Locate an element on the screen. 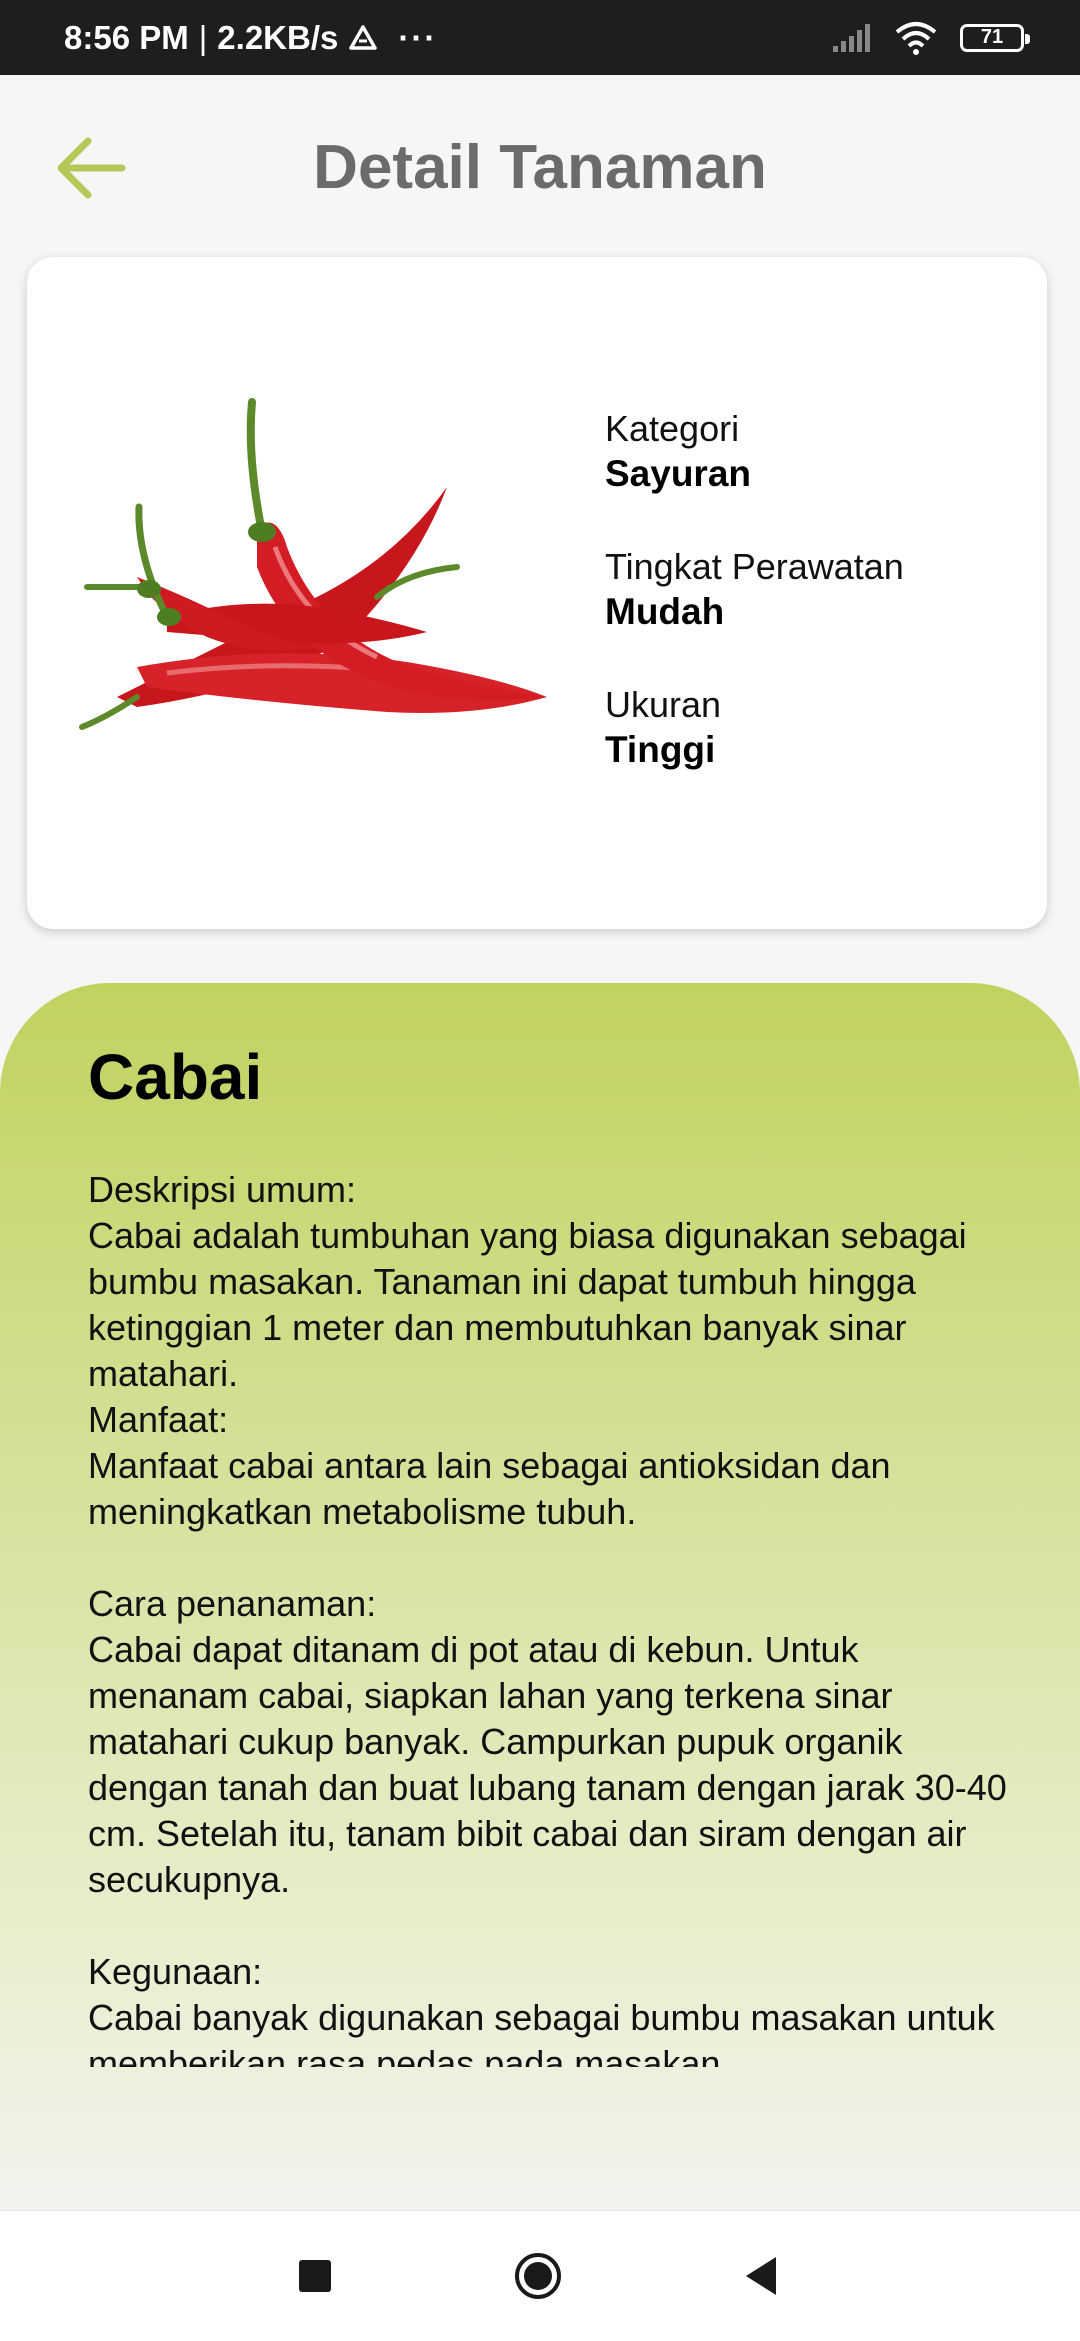 This screenshot has height=2341, width=1080. size-value: Tinggi is located at coordinates (660, 749).